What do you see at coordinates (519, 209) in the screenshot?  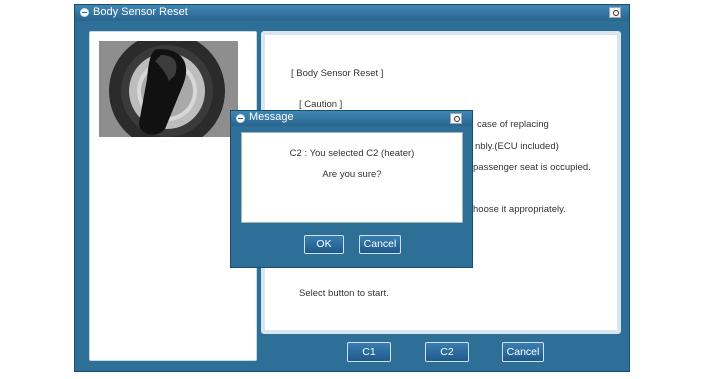 I see `instruction-line-4: hoose it appropriately.` at bounding box center [519, 209].